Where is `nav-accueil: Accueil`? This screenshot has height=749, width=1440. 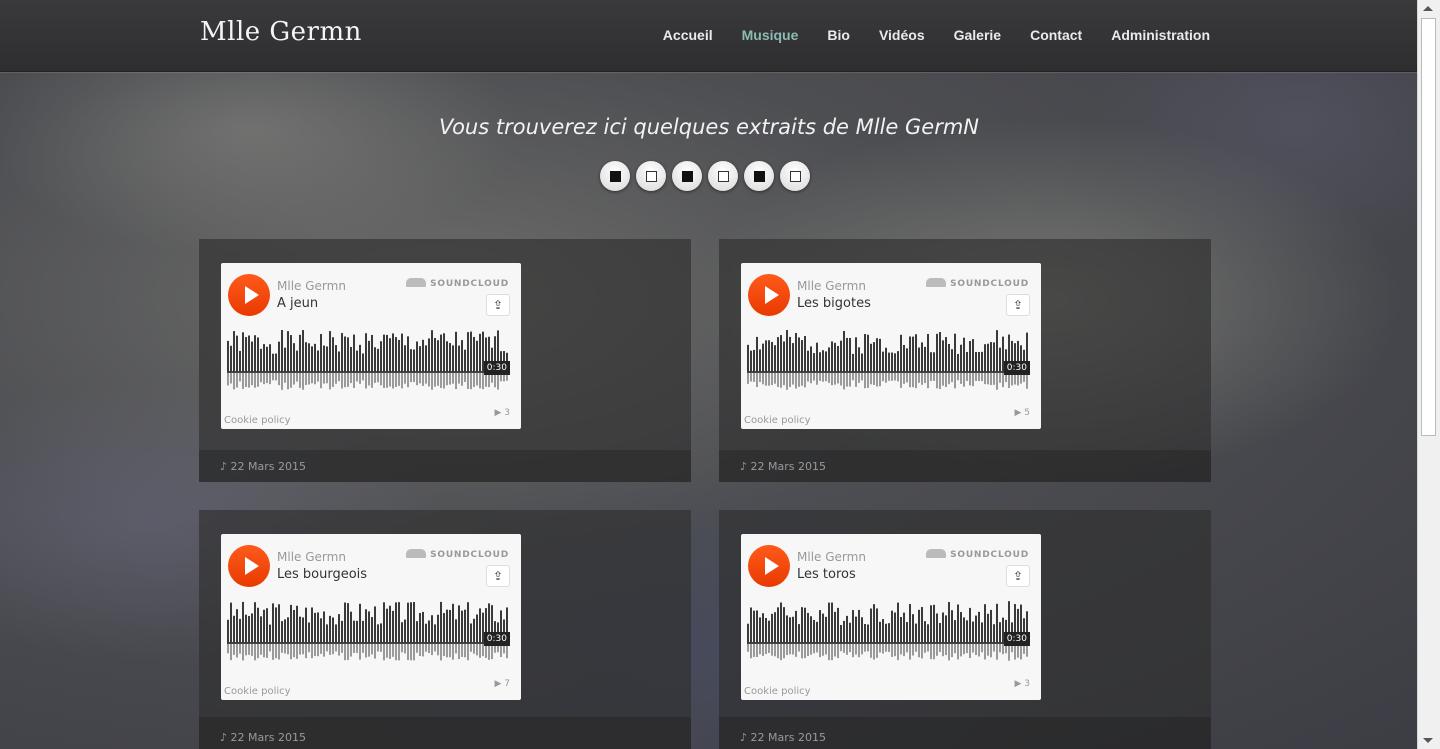 nav-accueil: Accueil is located at coordinates (688, 35).